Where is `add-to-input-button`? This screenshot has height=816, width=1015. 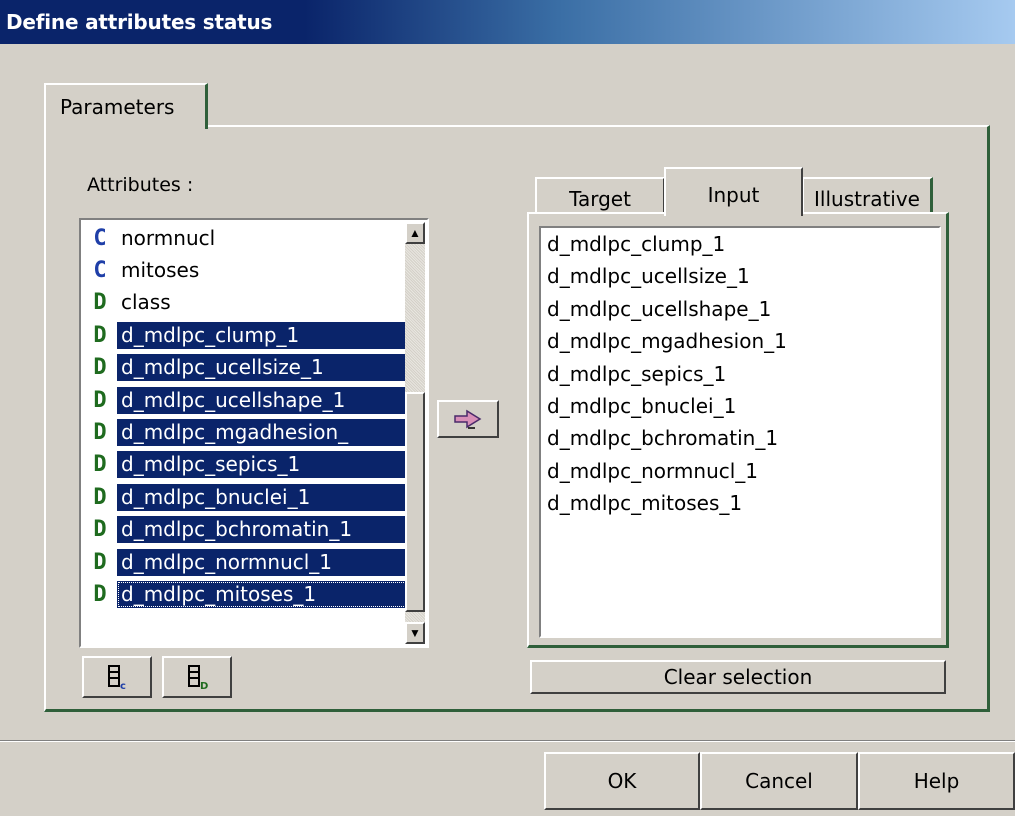
add-to-input-button is located at coordinates (468, 419).